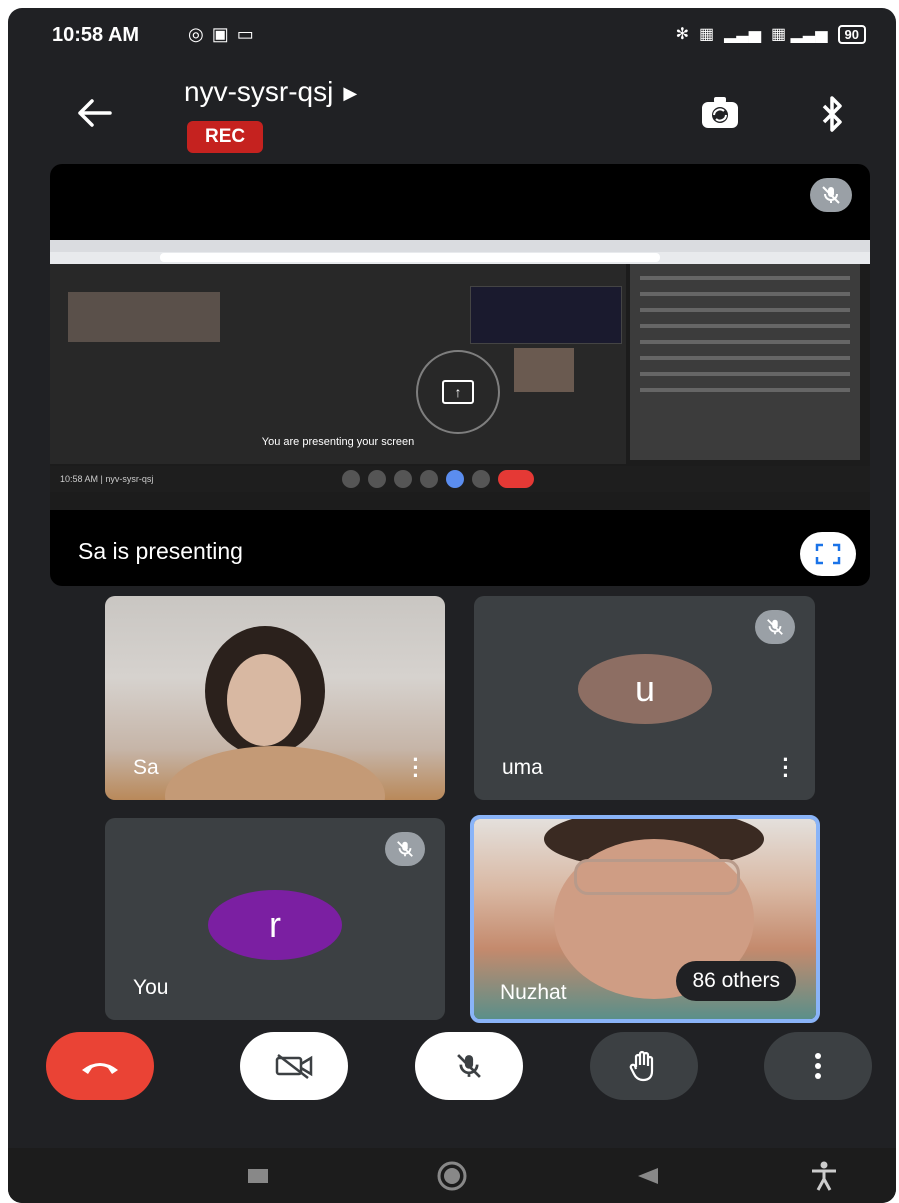 This screenshot has width=899, height=1203. I want to click on more-options-icon, so click(818, 1066).